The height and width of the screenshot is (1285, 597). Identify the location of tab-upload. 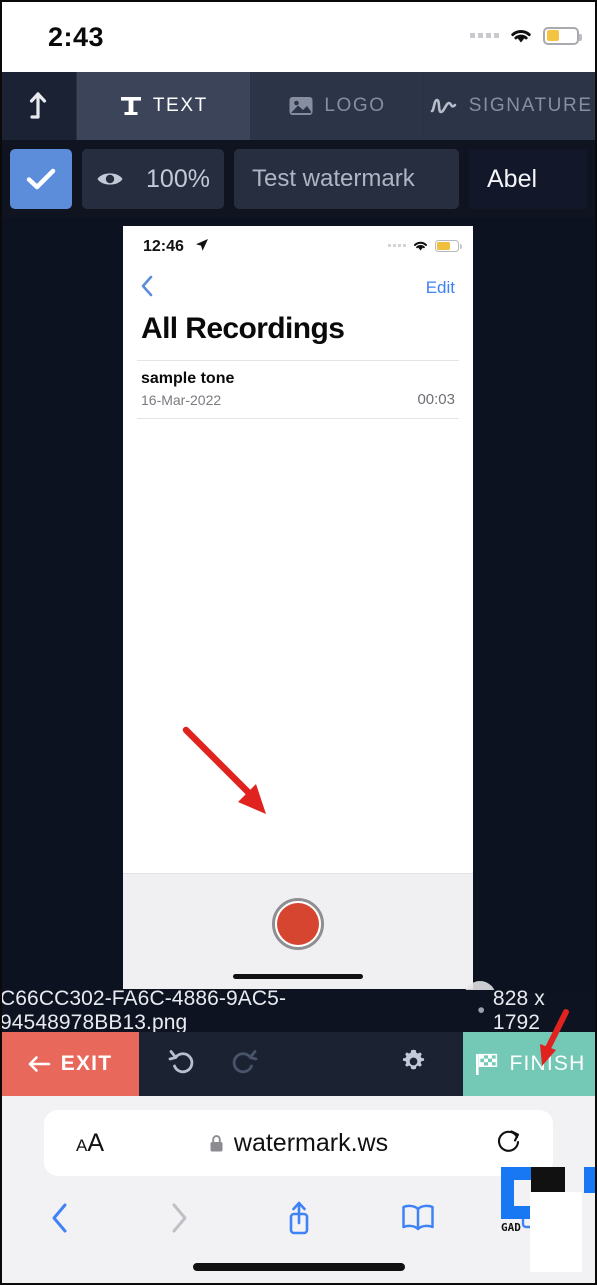
(38, 106).